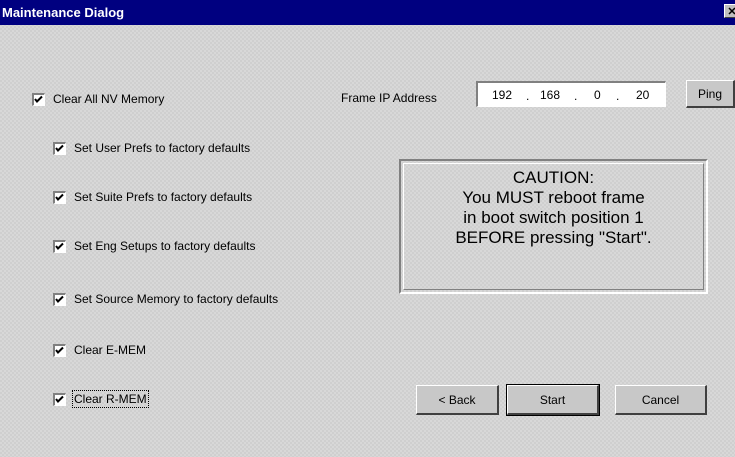 The image size is (735, 457). What do you see at coordinates (553, 197) in the screenshot?
I see `caution-line: You MUST reboot frame` at bounding box center [553, 197].